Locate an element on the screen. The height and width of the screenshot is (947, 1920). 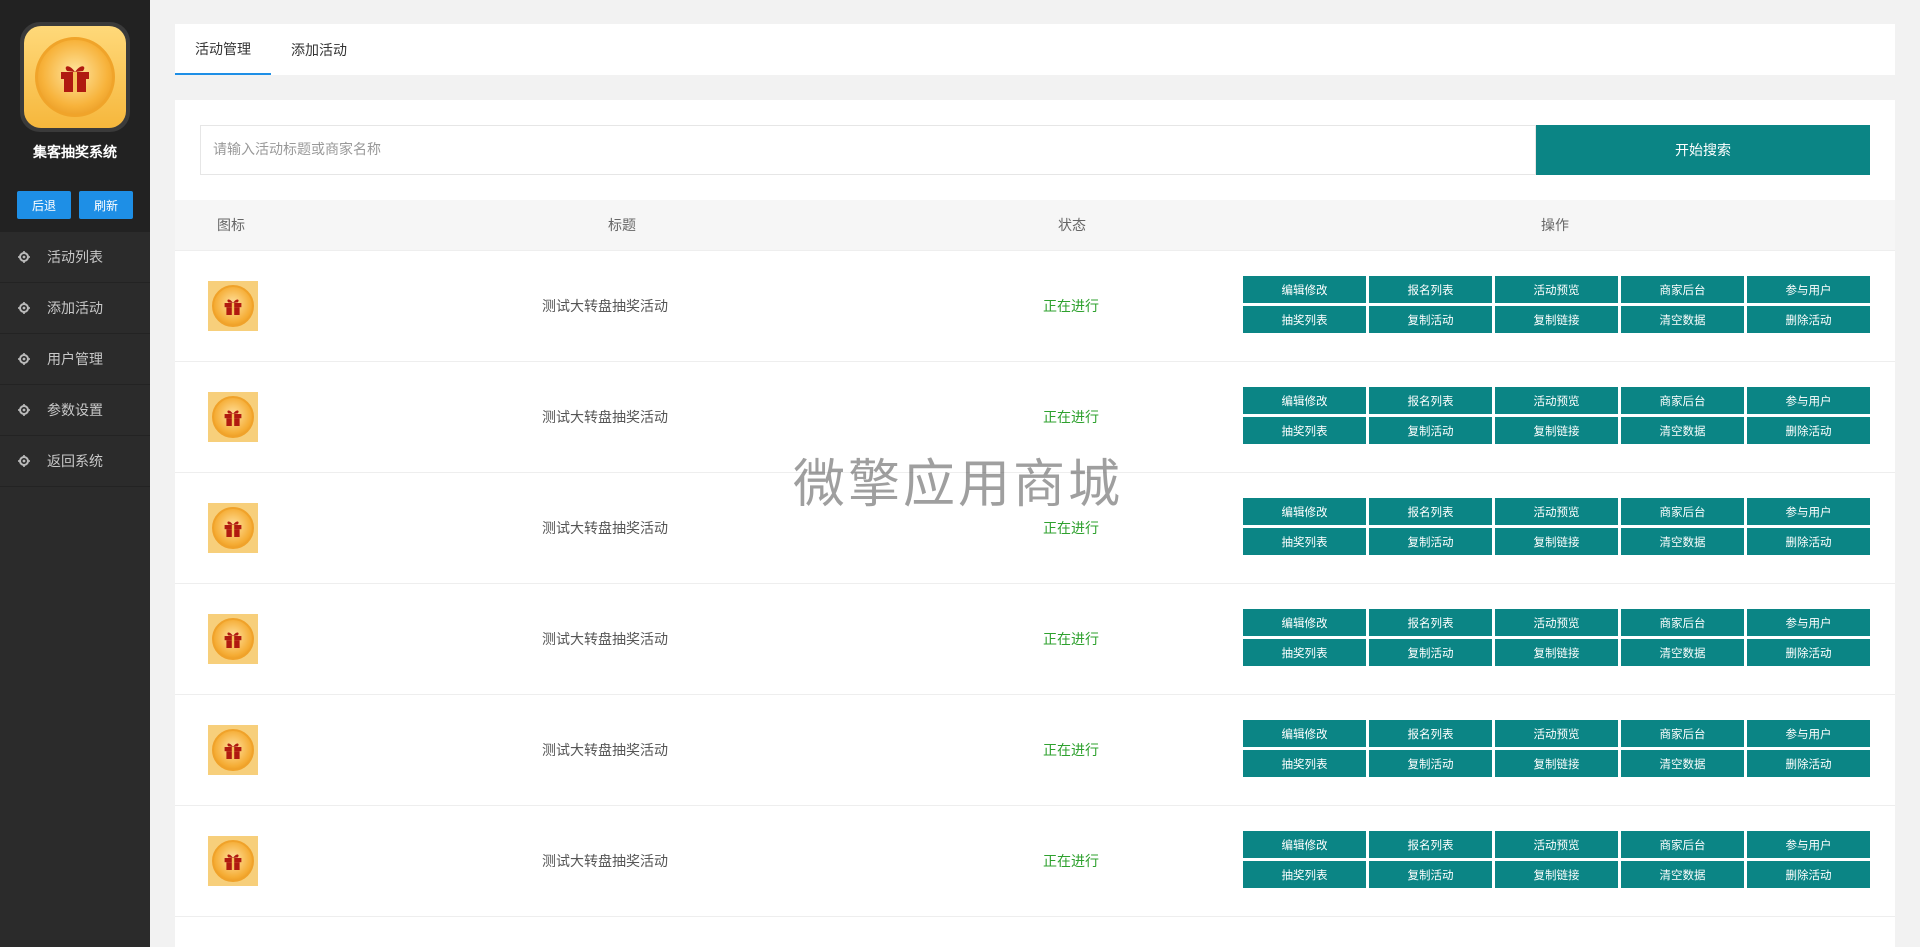
sidebar: 集客抽奖系统 后退 刷新 活动列表添加活动用户管理参数设置返回系统 is located at coordinates (75, 473).